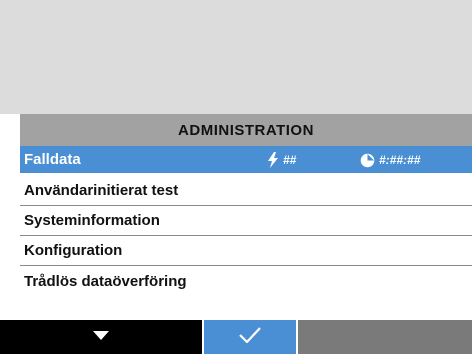 The width and height of the screenshot is (472, 354). I want to click on down-arrow-icon, so click(101, 337).